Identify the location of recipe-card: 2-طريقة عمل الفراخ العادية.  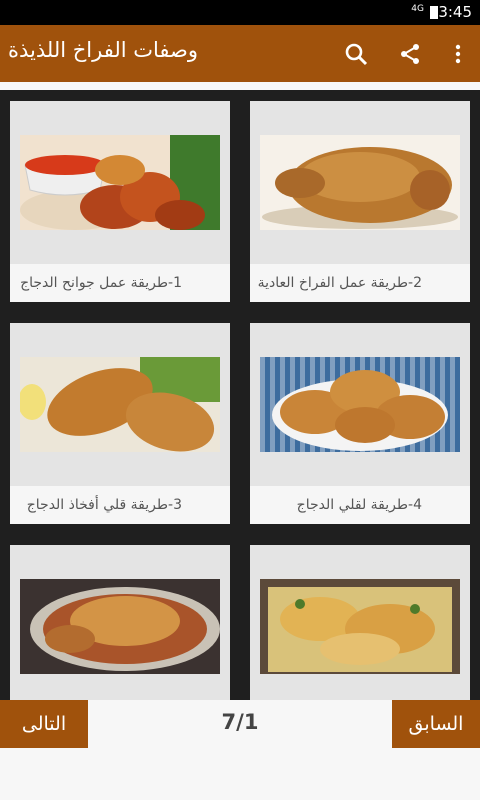
(360, 201).